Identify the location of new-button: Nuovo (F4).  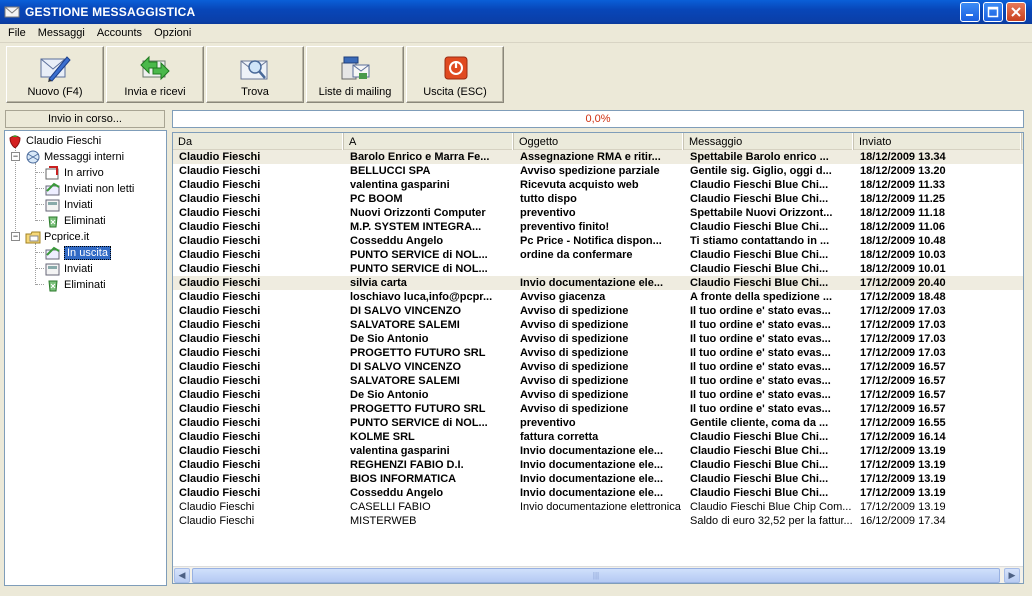
(55, 74).